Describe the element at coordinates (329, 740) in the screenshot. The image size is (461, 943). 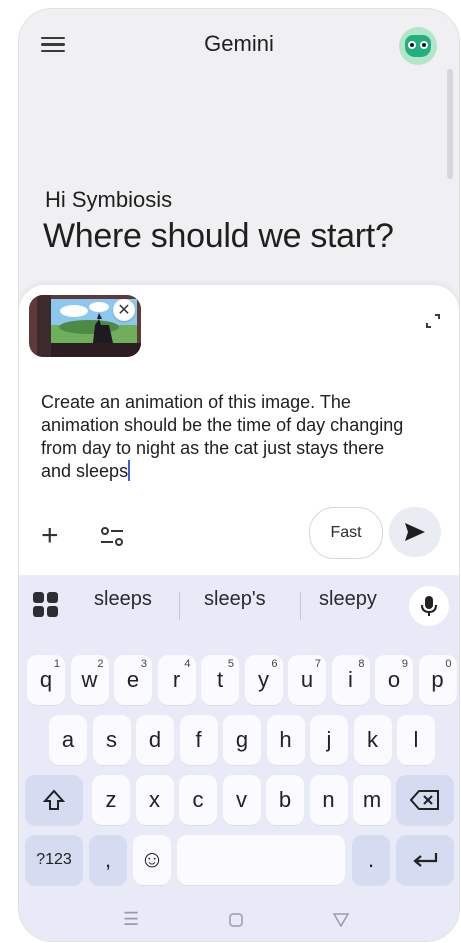
I see `key-j: j` at that location.